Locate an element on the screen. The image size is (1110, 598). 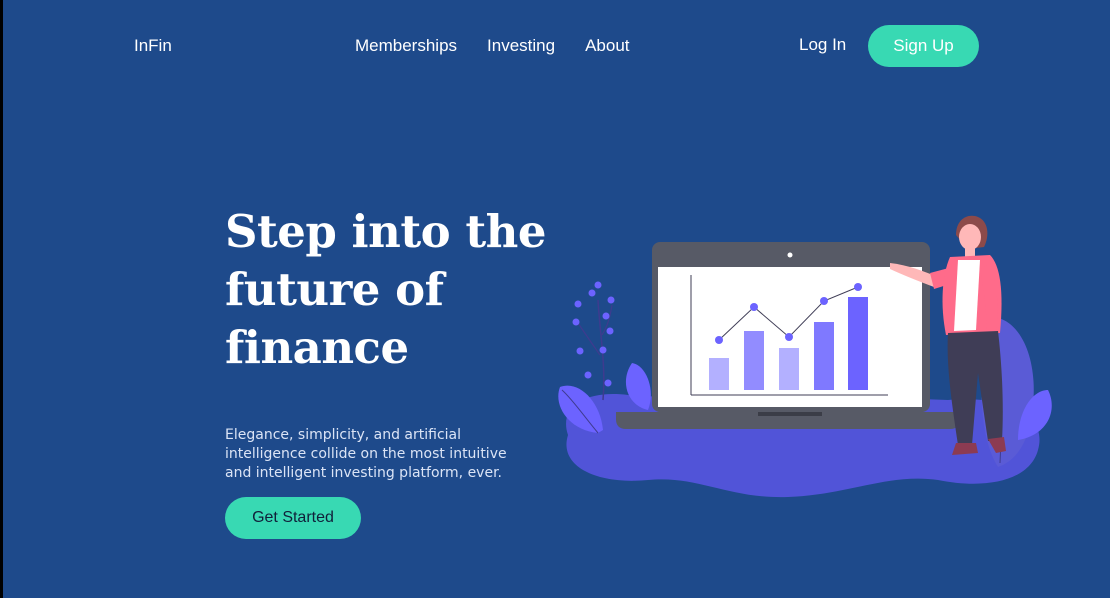
nav-item-about: About is located at coordinates (607, 46).